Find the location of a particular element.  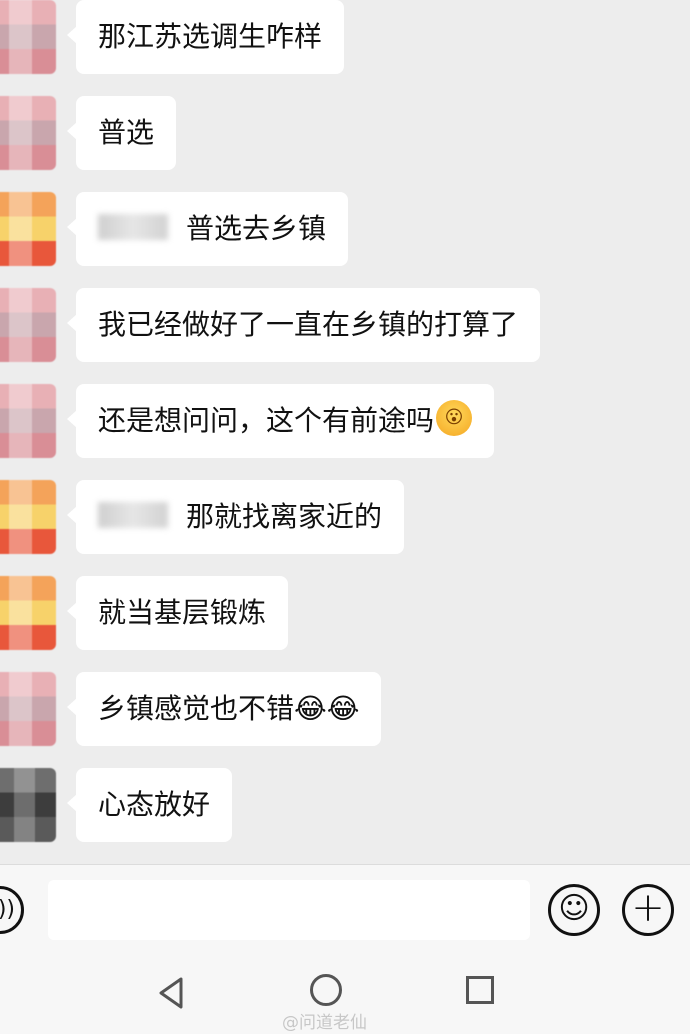

message-text: 就当基层锻炼 is located at coordinates (182, 612).